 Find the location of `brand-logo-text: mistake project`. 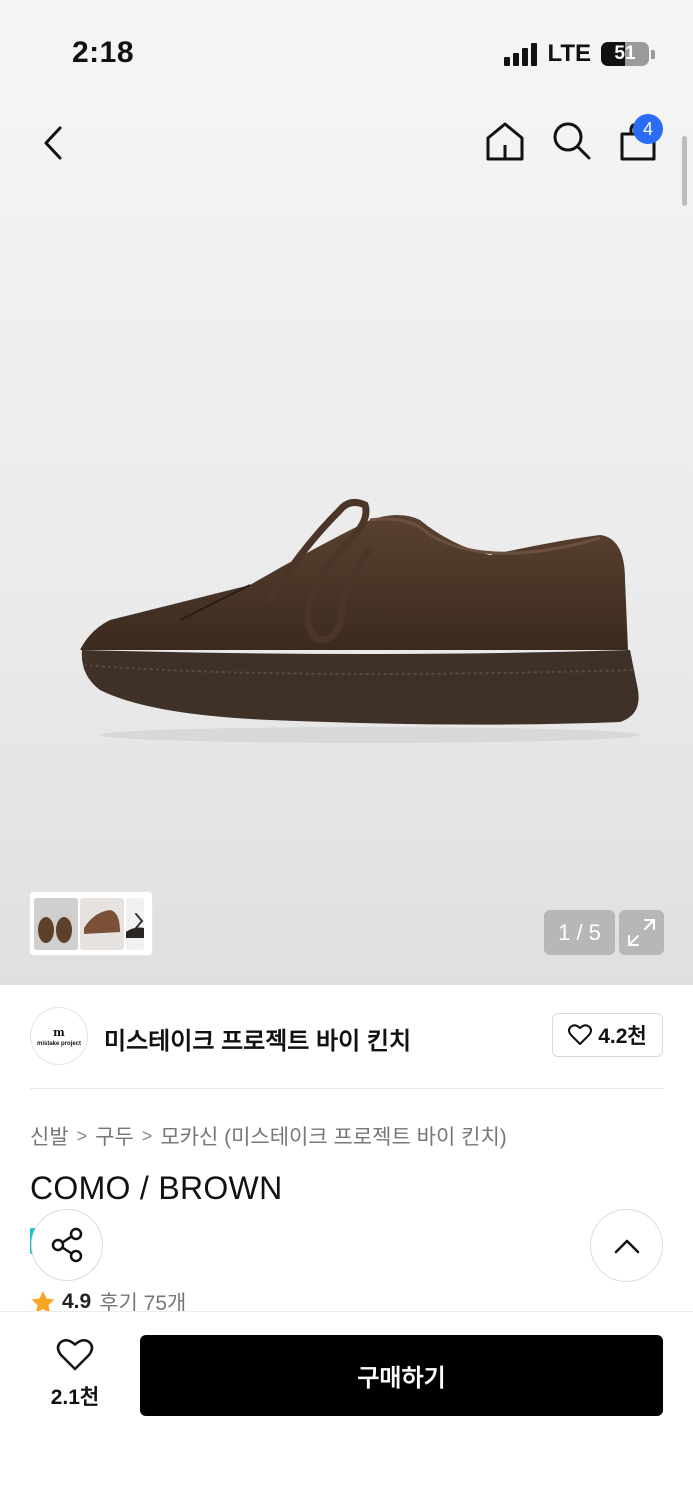

brand-logo-text: mistake project is located at coordinates (59, 1044).